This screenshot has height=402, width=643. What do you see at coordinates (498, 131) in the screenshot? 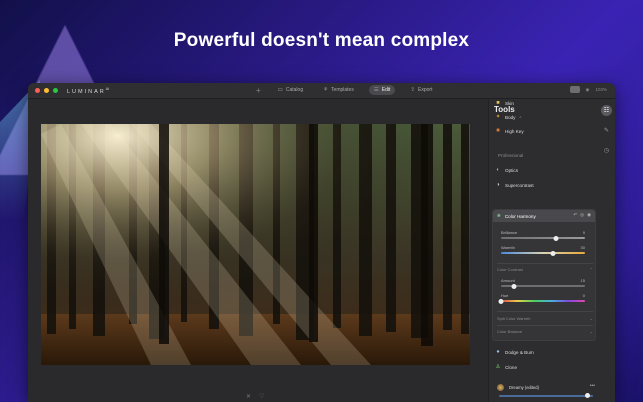
I see `highkey-icon: ✸` at bounding box center [498, 131].